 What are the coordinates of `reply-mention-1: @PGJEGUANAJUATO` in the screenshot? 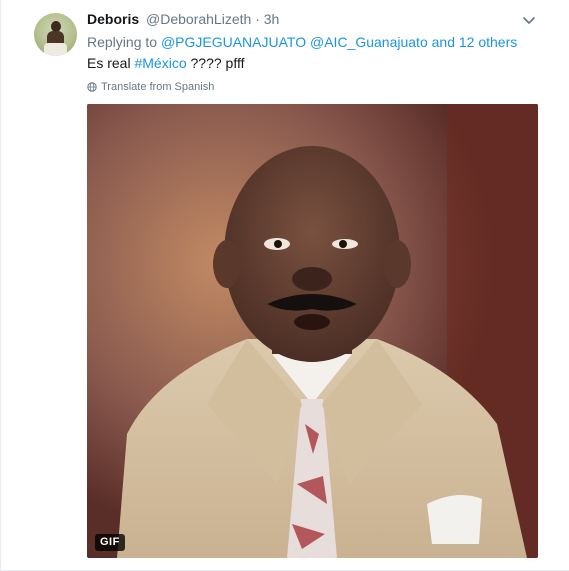 It's located at (233, 42).